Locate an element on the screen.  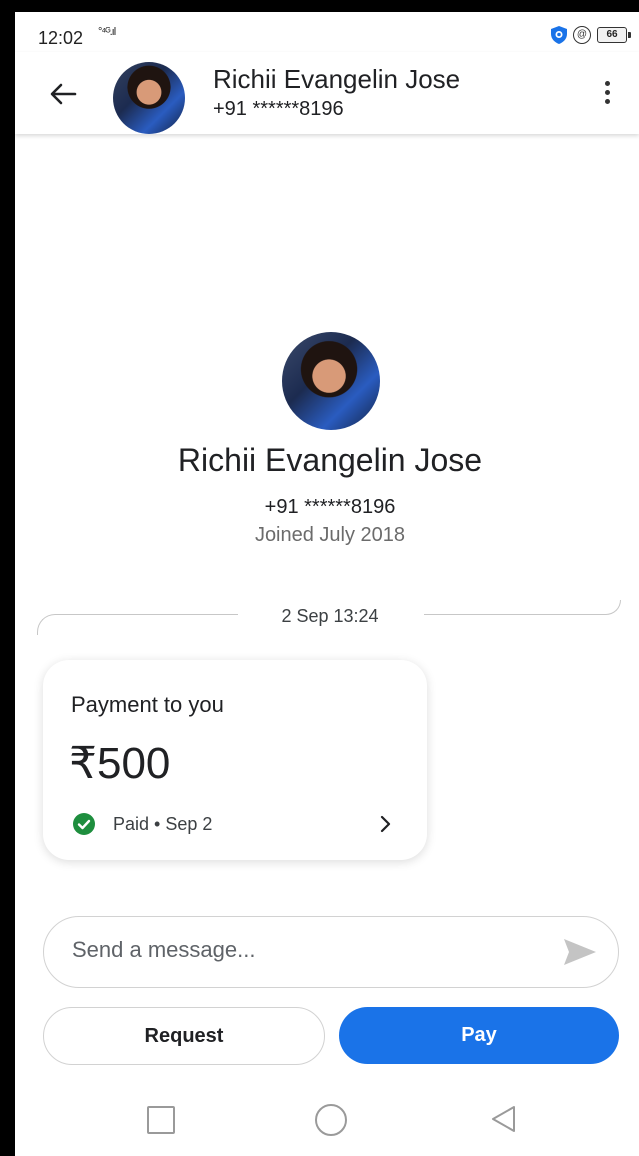
send-icon is located at coordinates (580, 952).